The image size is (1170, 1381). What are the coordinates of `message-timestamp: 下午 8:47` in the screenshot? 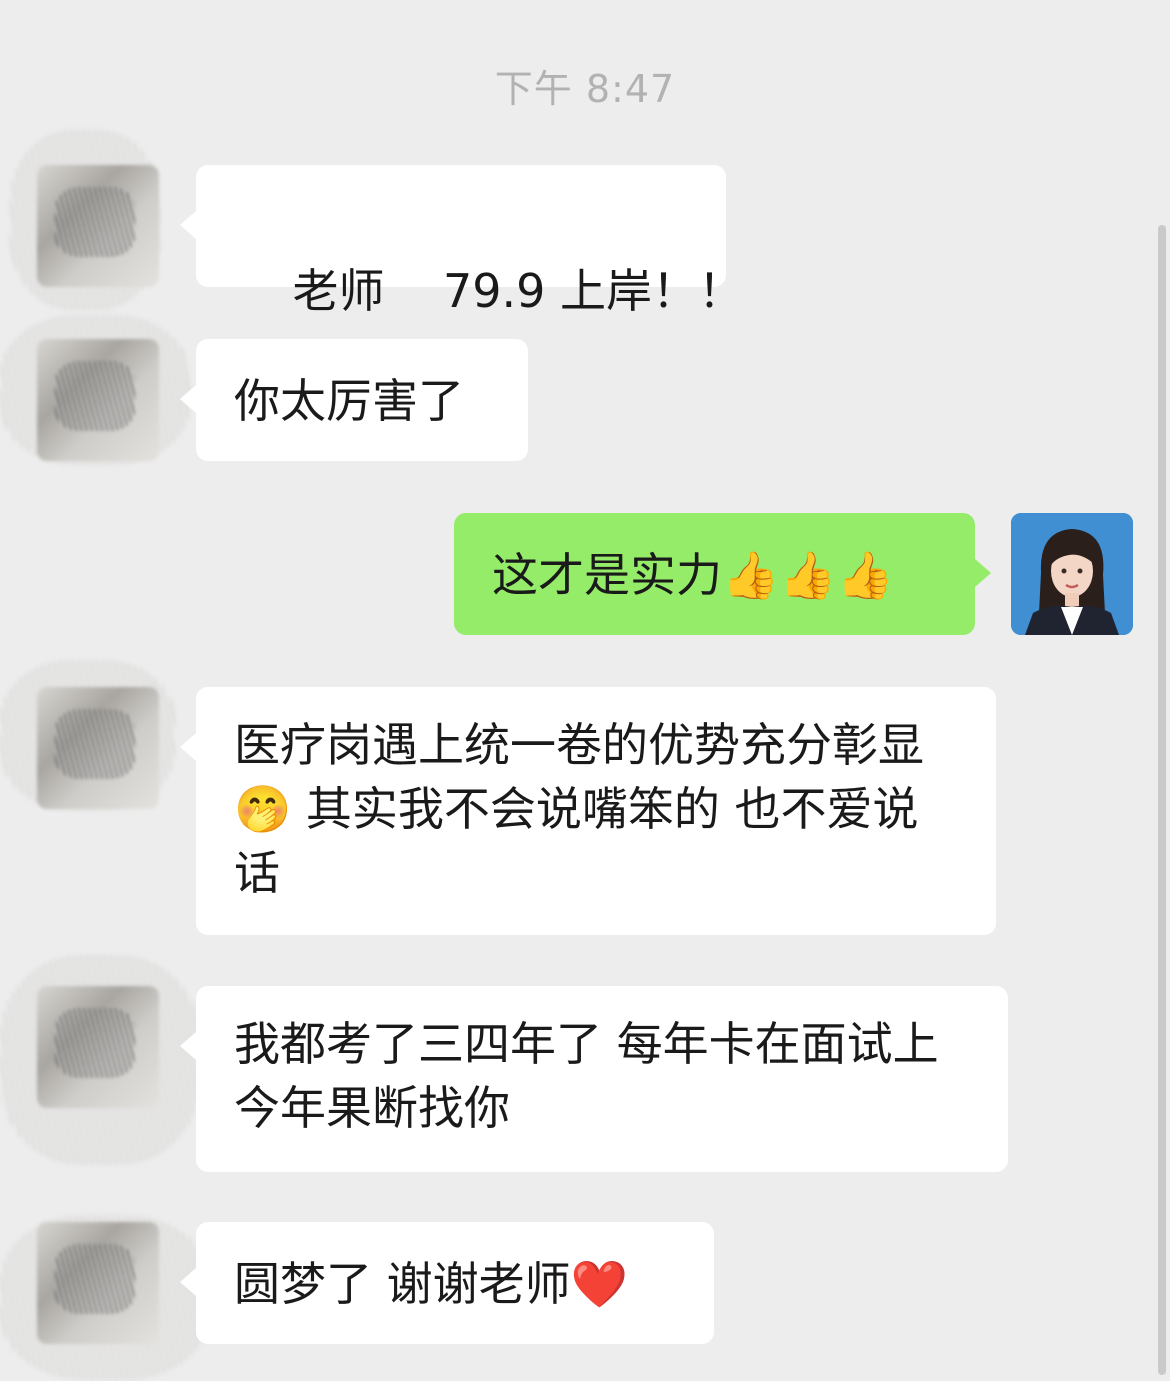 It's located at (585, 89).